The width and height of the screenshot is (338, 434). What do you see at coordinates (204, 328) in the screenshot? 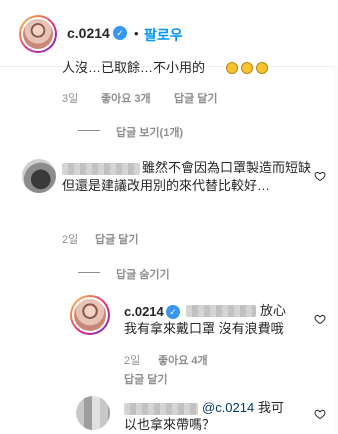
I see `reply-text-line2: 我有拿來戴口罩 沒有浪費哦` at bounding box center [204, 328].